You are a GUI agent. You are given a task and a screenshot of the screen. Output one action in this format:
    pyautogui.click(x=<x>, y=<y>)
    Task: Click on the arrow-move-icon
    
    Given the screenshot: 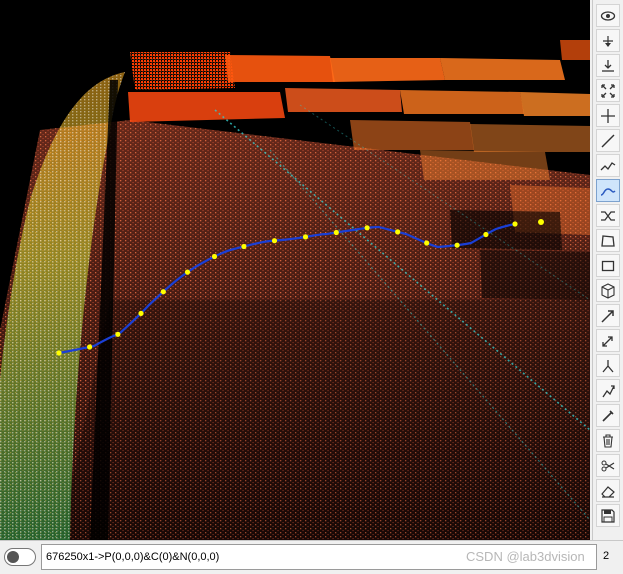 What is the action you would take?
    pyautogui.click(x=608, y=390)
    